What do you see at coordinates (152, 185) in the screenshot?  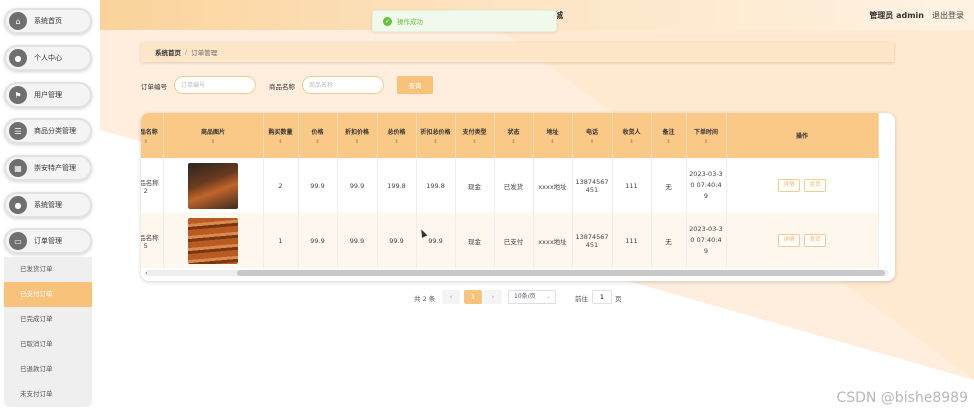 I see `cell-product-name: 商品名称2` at bounding box center [152, 185].